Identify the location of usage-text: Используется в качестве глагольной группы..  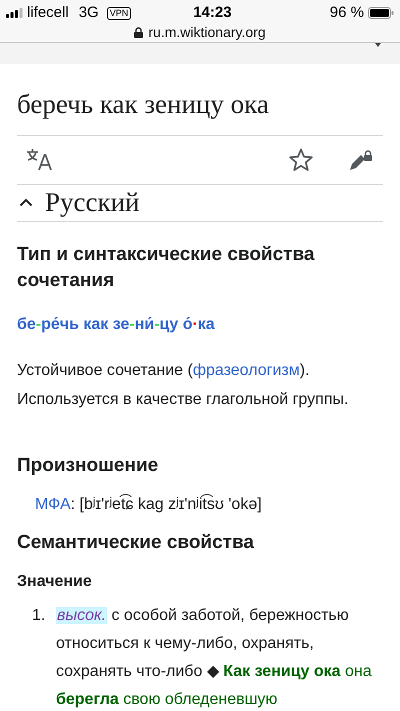
(183, 400).